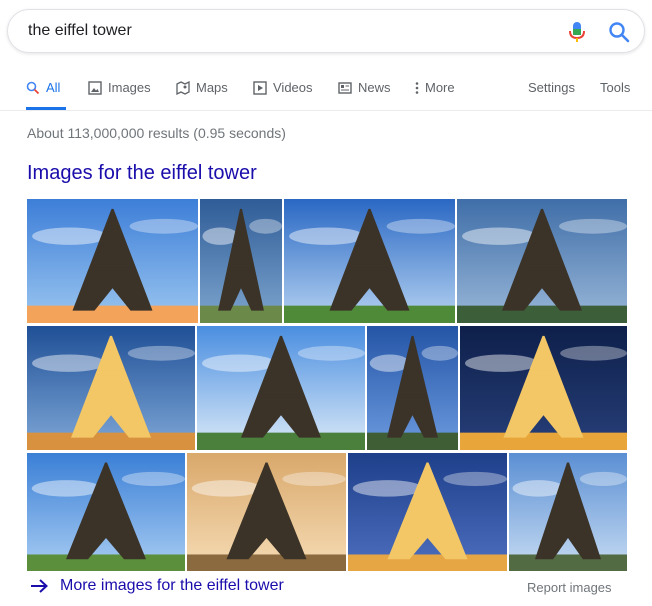 This screenshot has height=606, width=652. What do you see at coordinates (345, 88) in the screenshot?
I see `newspaper-icon` at bounding box center [345, 88].